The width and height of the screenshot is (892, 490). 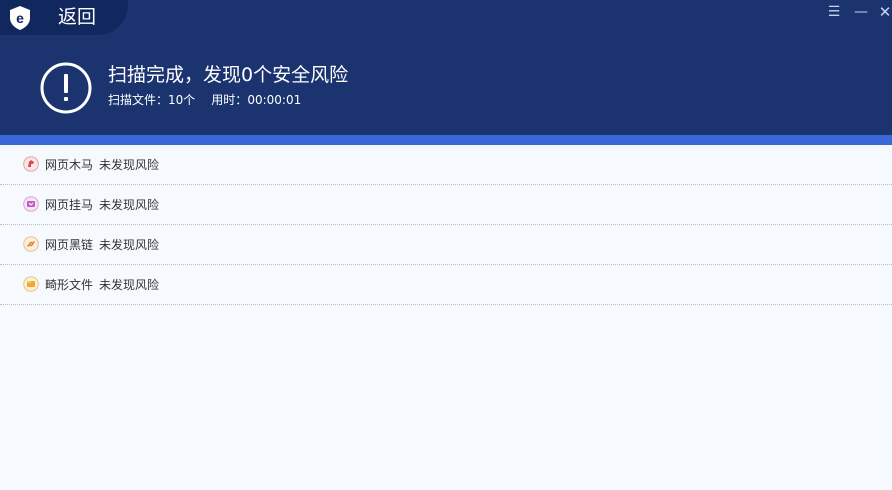 I want to click on minimize-icon: —, so click(x=861, y=12).